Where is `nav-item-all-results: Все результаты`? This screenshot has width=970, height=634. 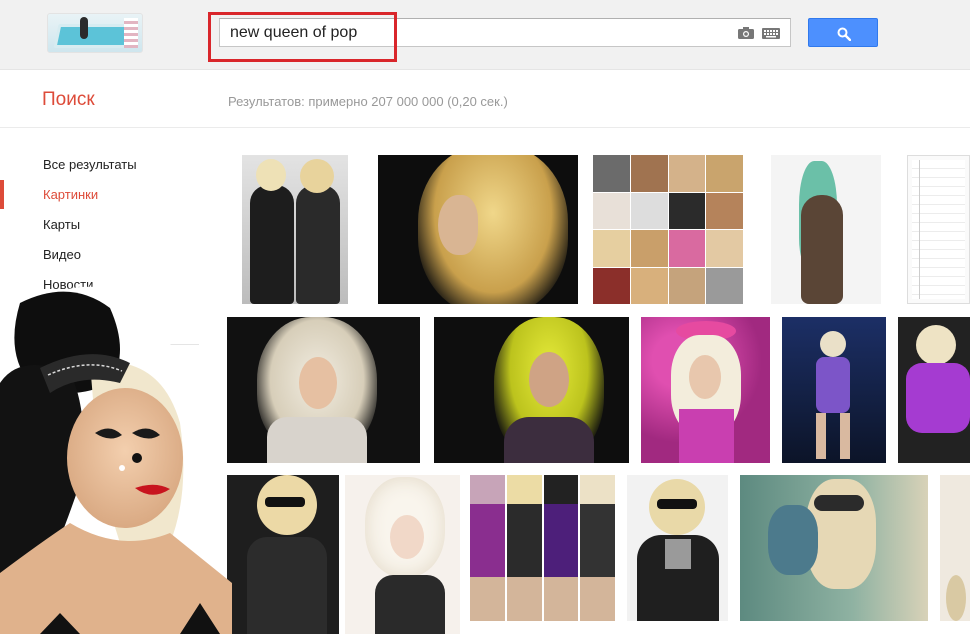
nav-item-all-results: Все результаты is located at coordinates (90, 164).